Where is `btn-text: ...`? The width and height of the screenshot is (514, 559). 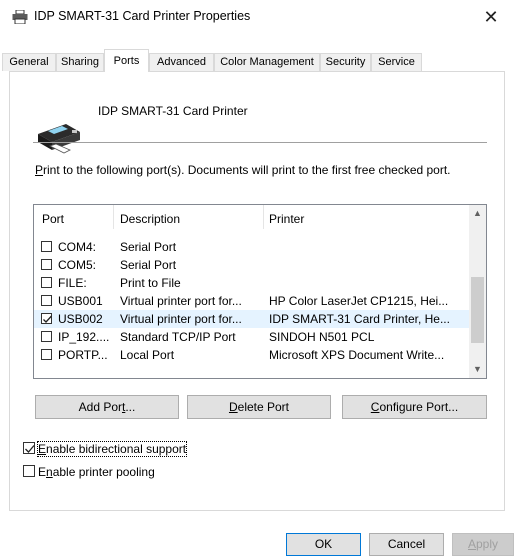 btn-text: ... is located at coordinates (130, 407).